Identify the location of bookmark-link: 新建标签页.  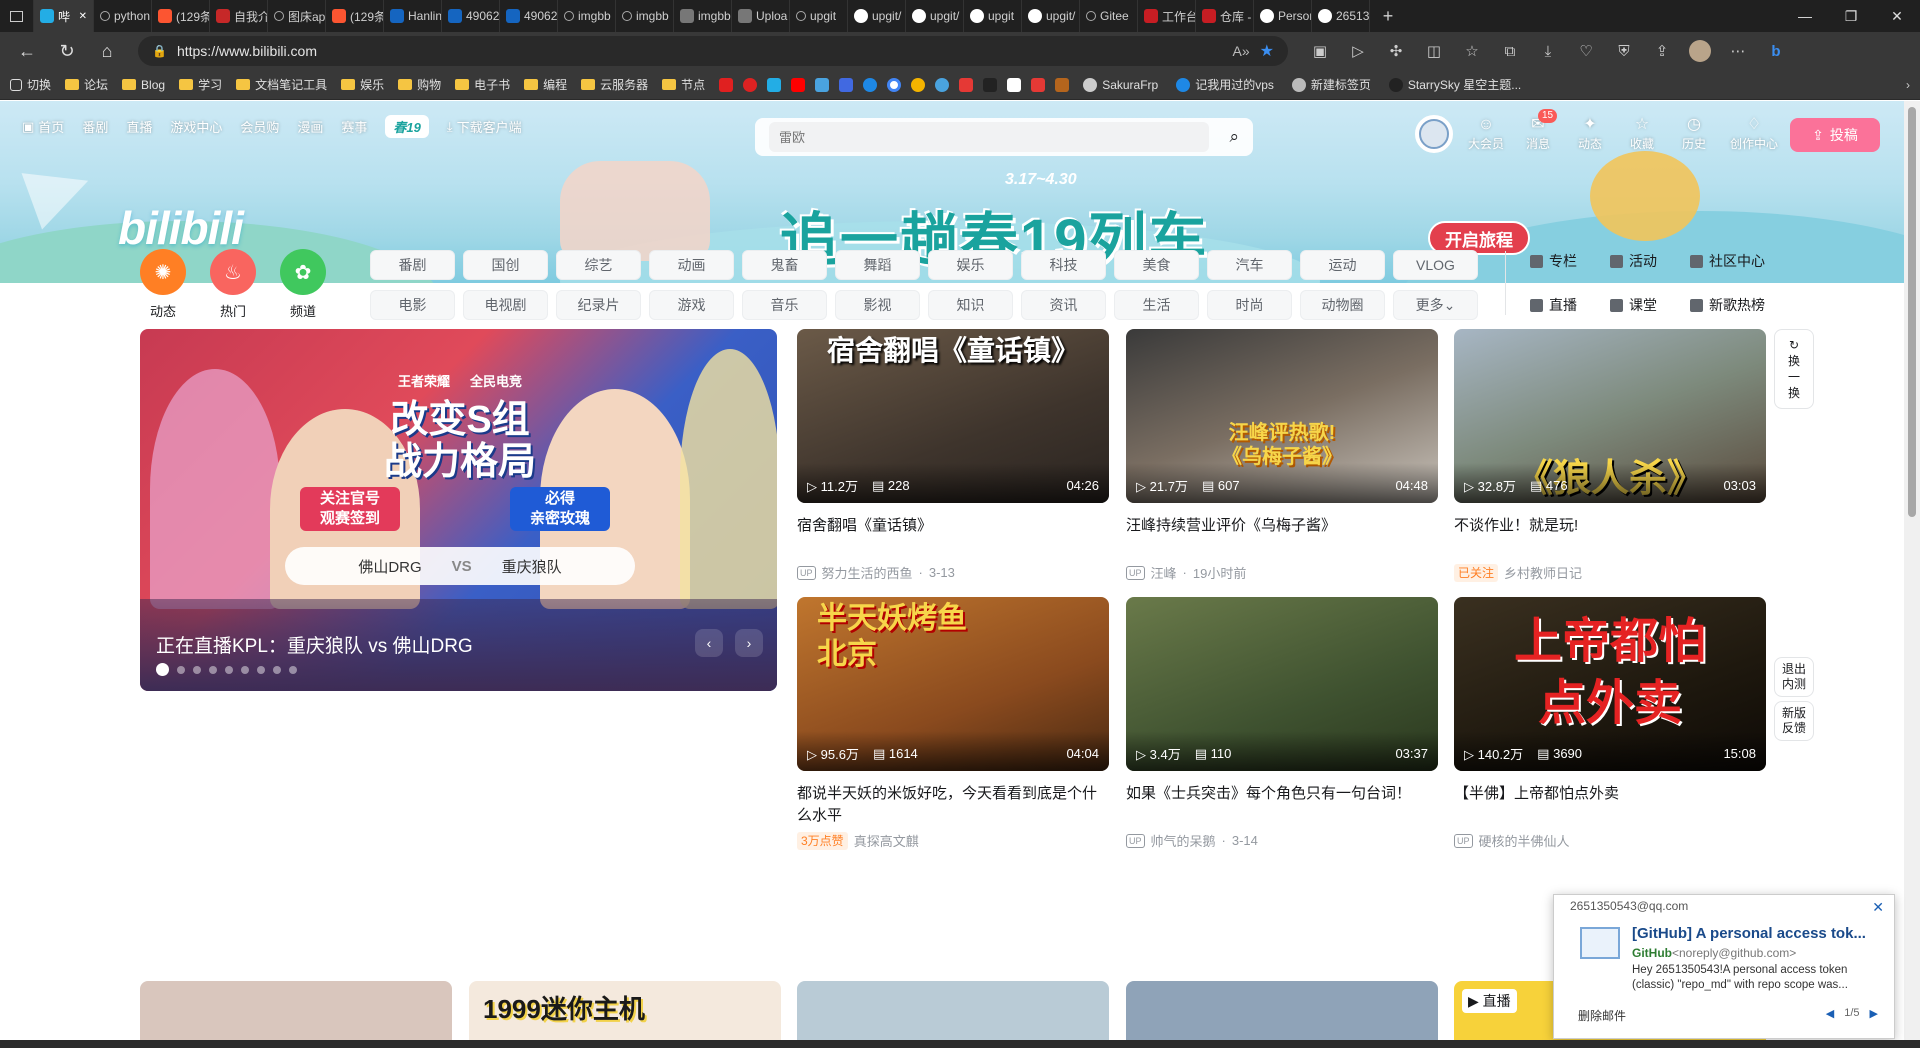
(1331, 84).